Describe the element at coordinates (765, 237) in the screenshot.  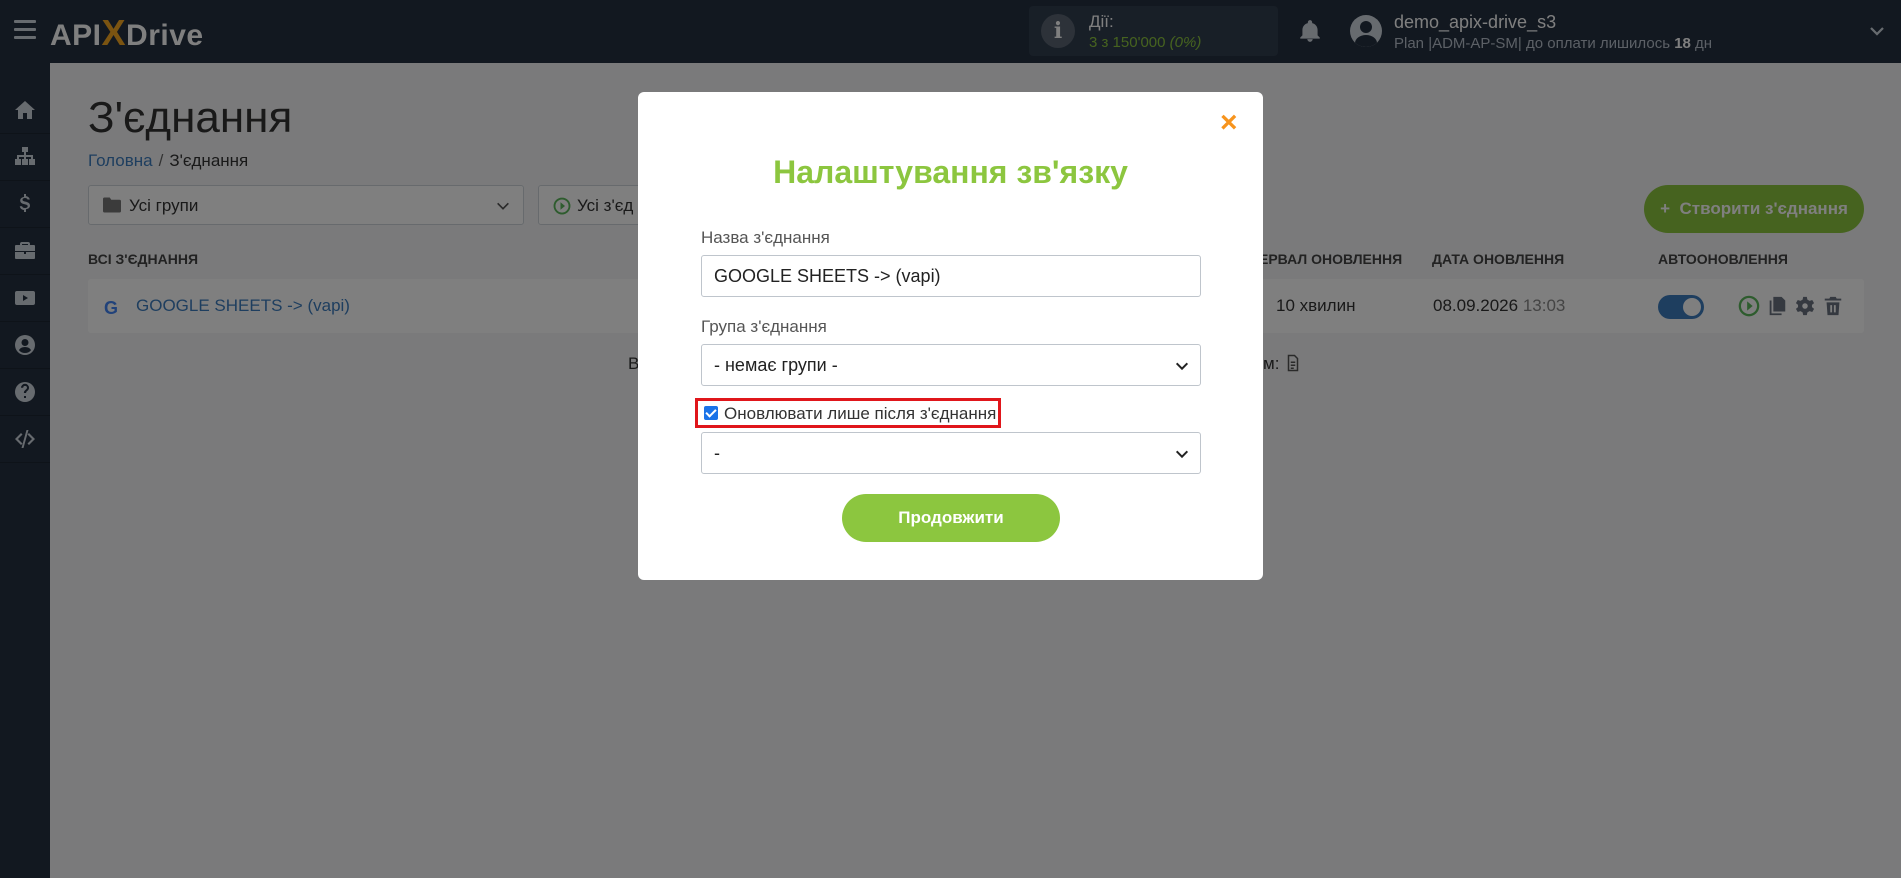
I see `name-label: Назва з'єднання` at that location.